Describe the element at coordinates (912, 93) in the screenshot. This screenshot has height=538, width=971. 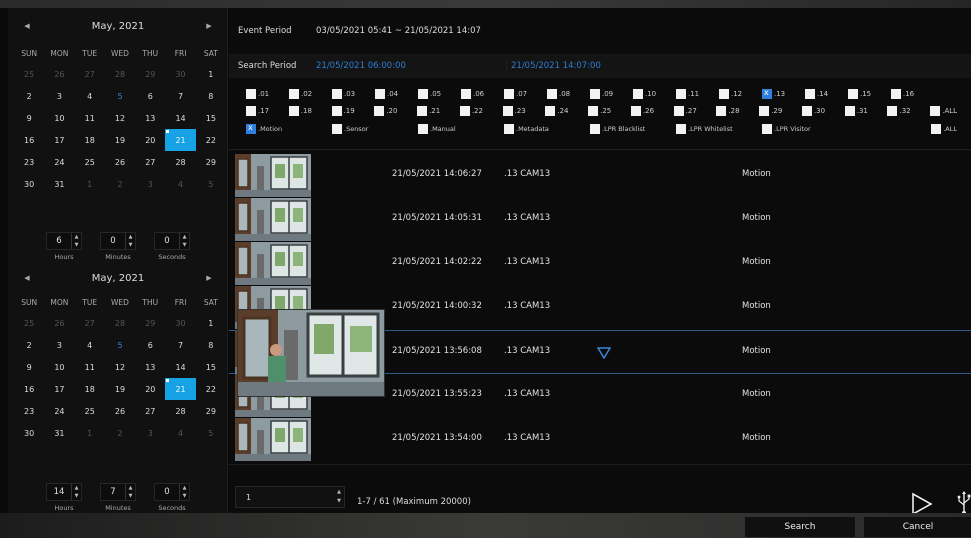
I see `camera-checkbox: .16` at that location.